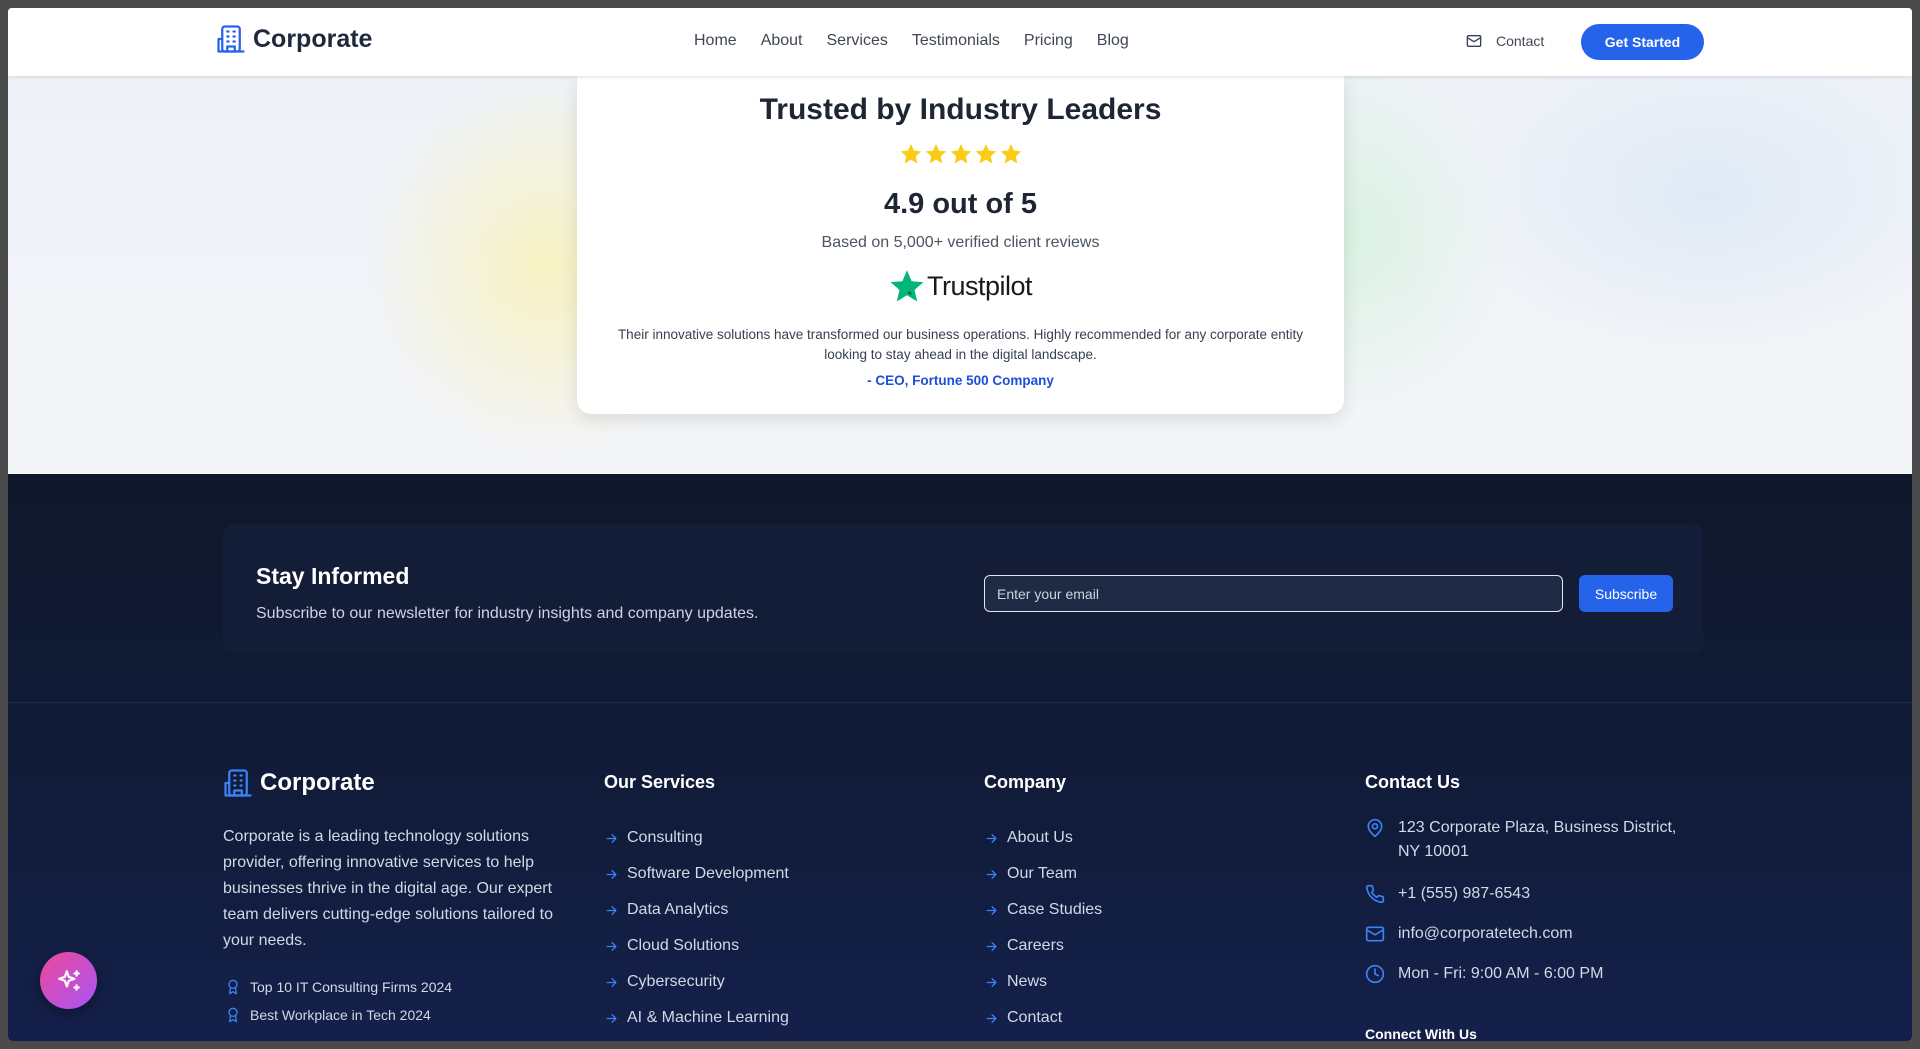 The image size is (1920, 1049). I want to click on star-rating, so click(960, 154).